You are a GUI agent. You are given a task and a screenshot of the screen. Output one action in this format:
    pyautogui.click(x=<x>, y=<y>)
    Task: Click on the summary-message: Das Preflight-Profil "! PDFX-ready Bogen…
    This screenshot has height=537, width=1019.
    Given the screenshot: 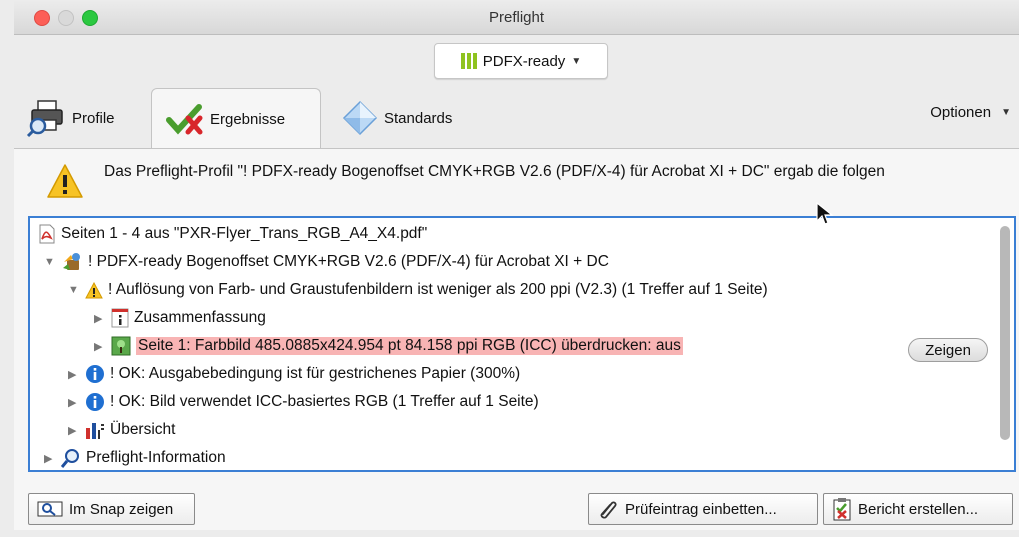 What is the action you would take?
    pyautogui.click(x=494, y=171)
    